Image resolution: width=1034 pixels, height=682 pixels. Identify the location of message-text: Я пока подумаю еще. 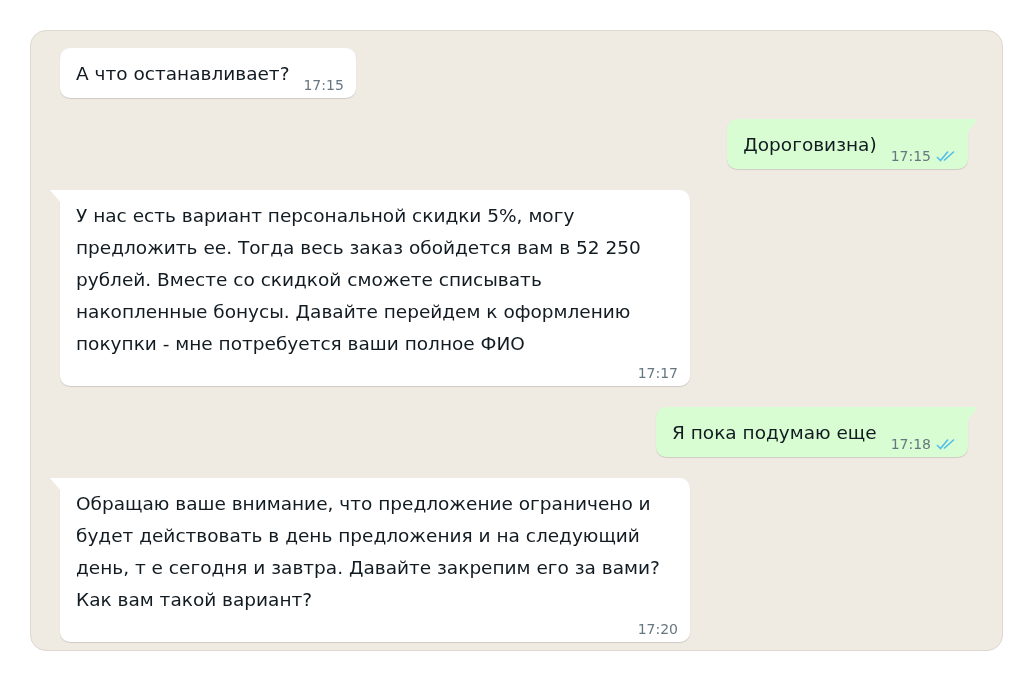
(774, 433).